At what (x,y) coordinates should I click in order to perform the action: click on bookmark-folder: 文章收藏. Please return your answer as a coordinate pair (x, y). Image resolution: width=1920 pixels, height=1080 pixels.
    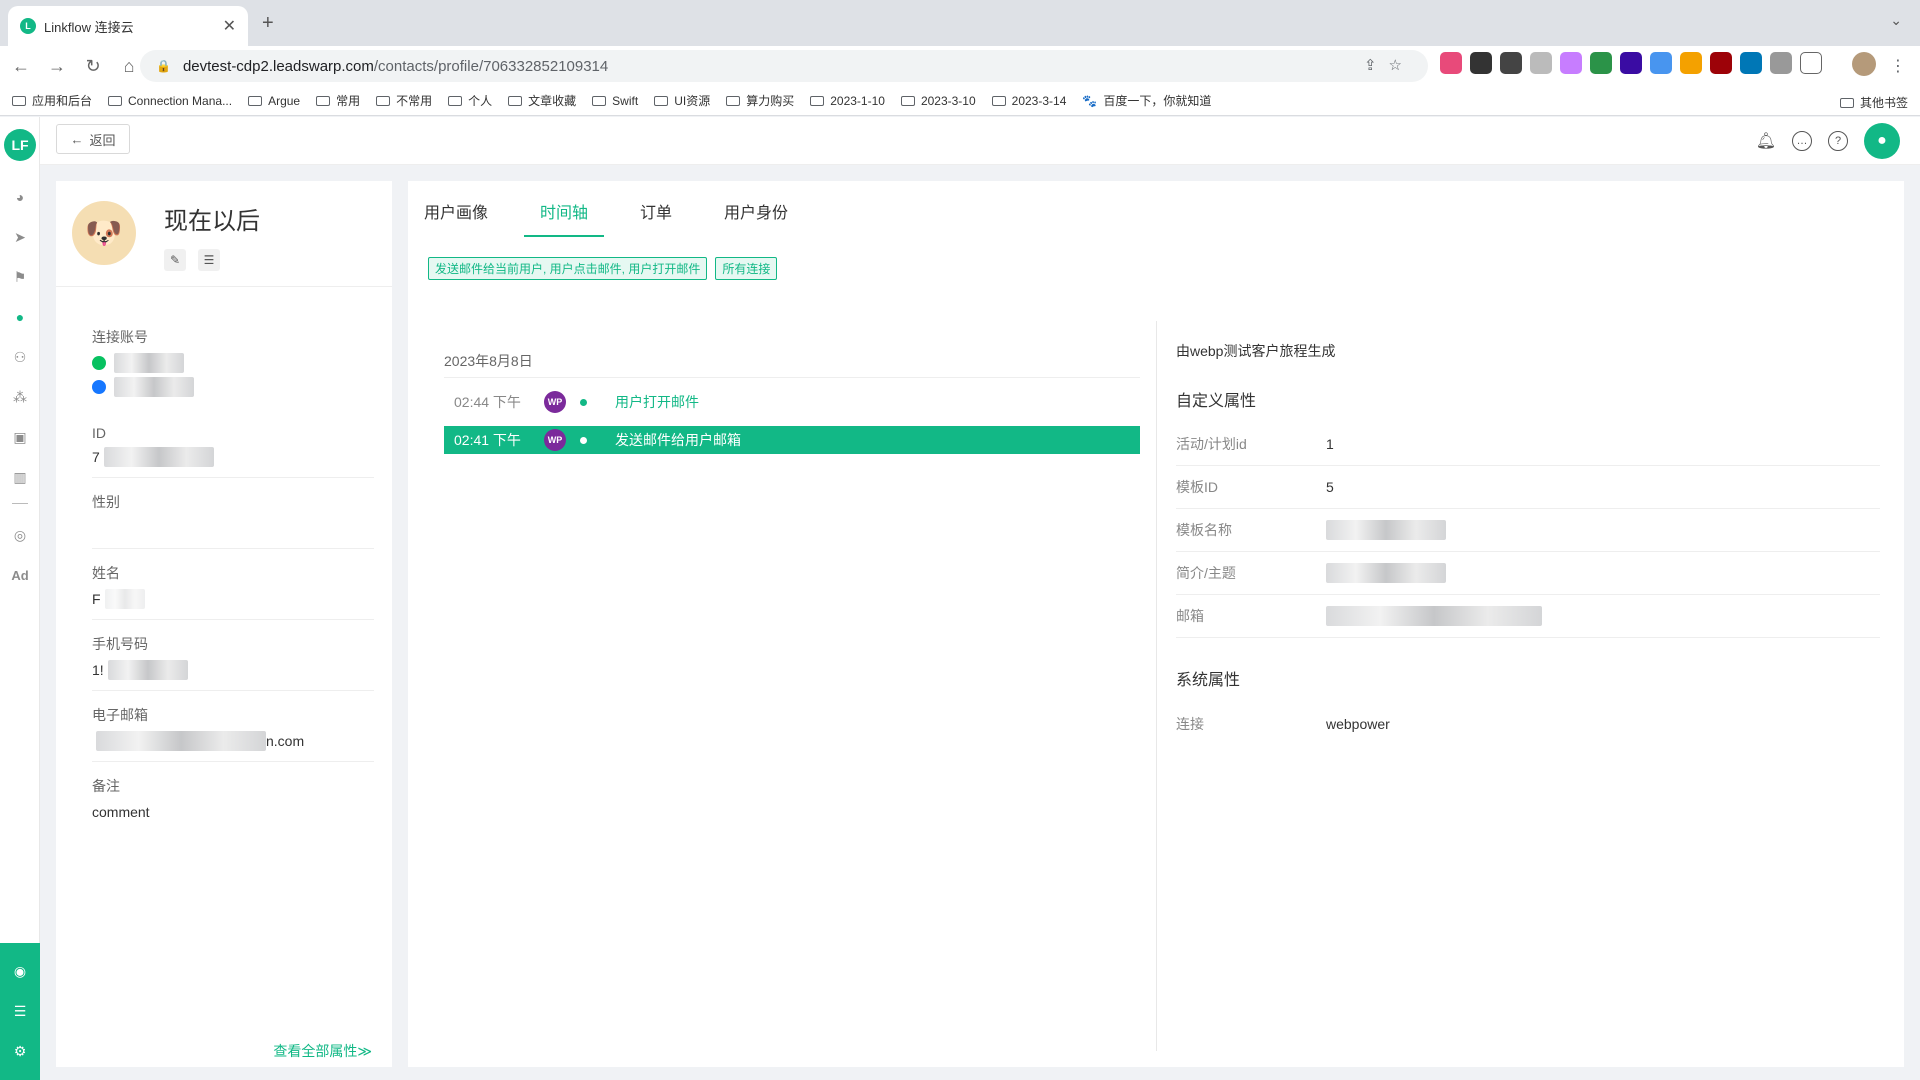
    Looking at the image, I should click on (542, 100).